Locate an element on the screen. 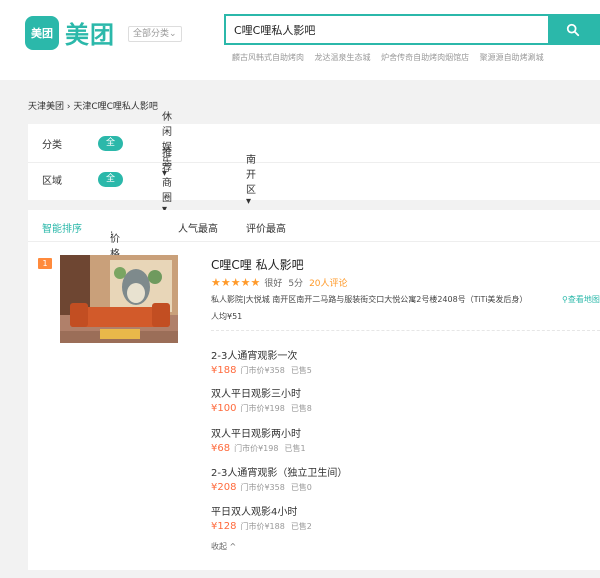  deal-title: 2-3人通宵观影一次 is located at coordinates (254, 356).